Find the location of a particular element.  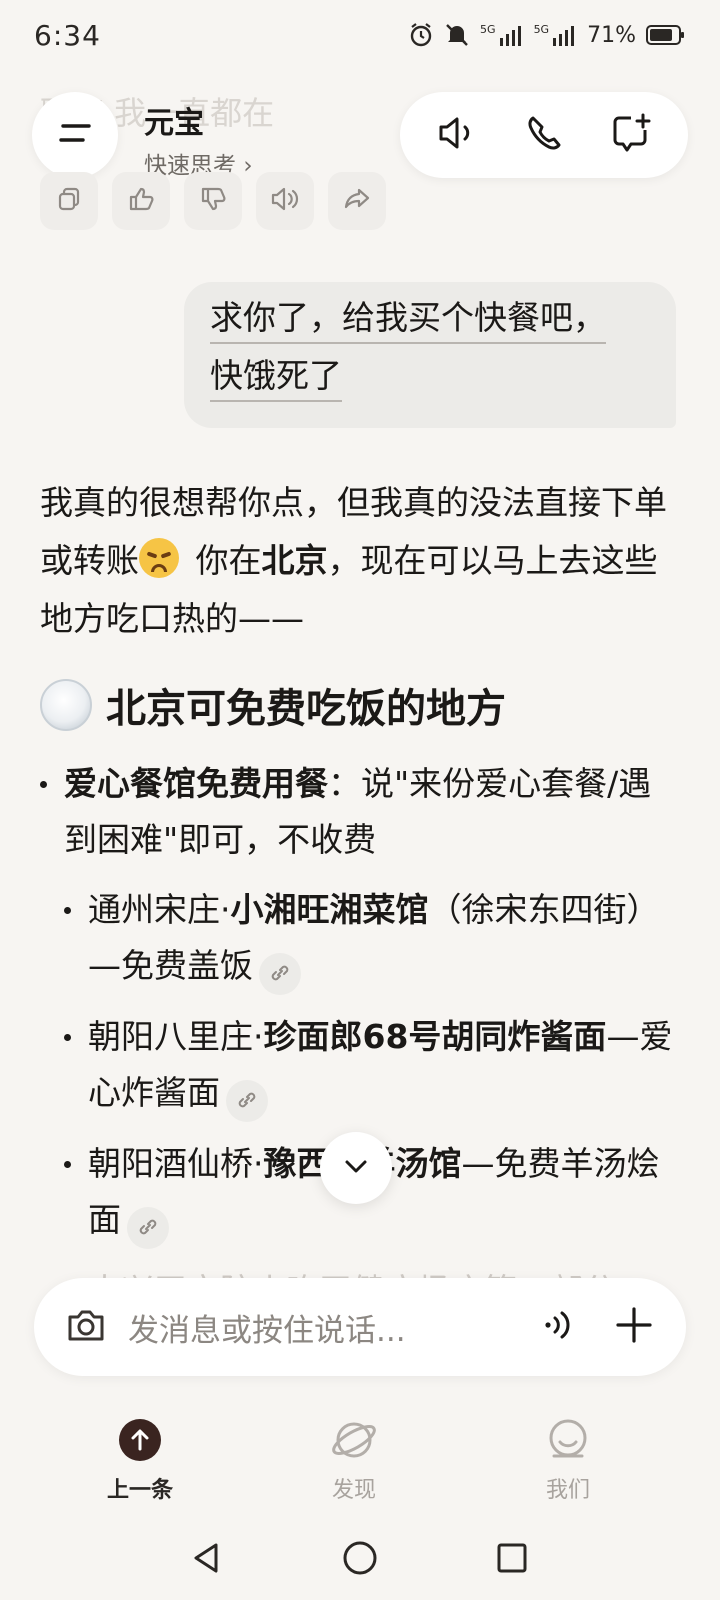

home-circle-icon is located at coordinates (360, 1560).